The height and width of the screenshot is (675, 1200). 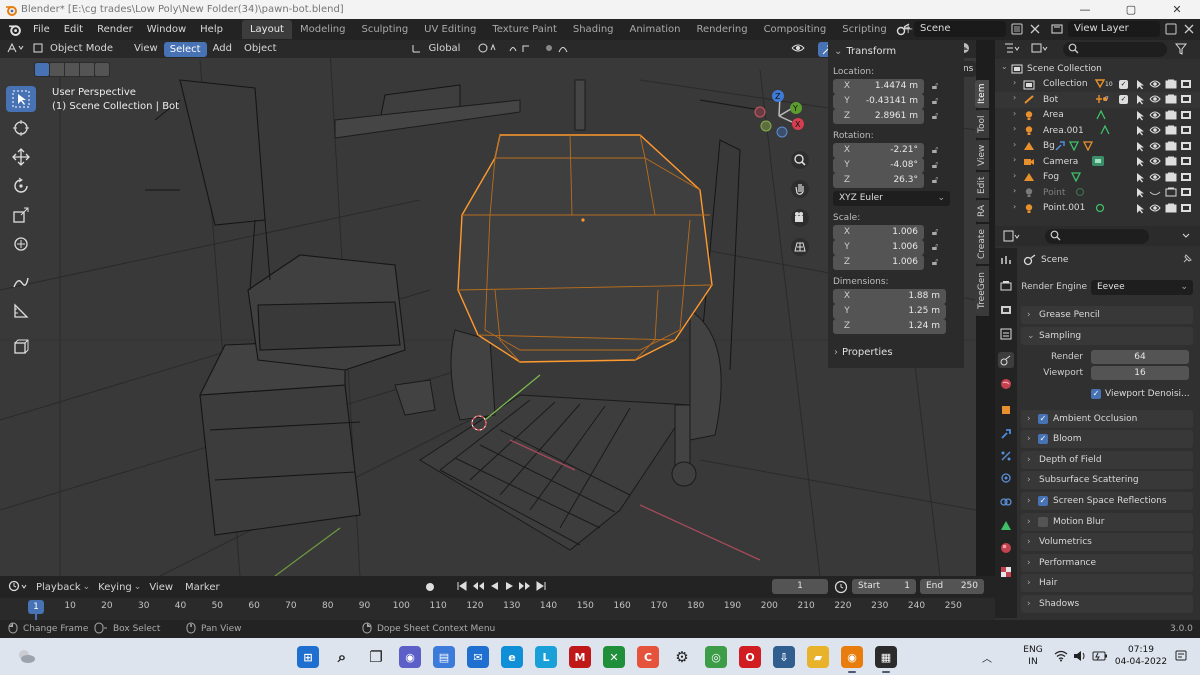 I want to click on mesh-data-icon, so click(x=1074, y=147).